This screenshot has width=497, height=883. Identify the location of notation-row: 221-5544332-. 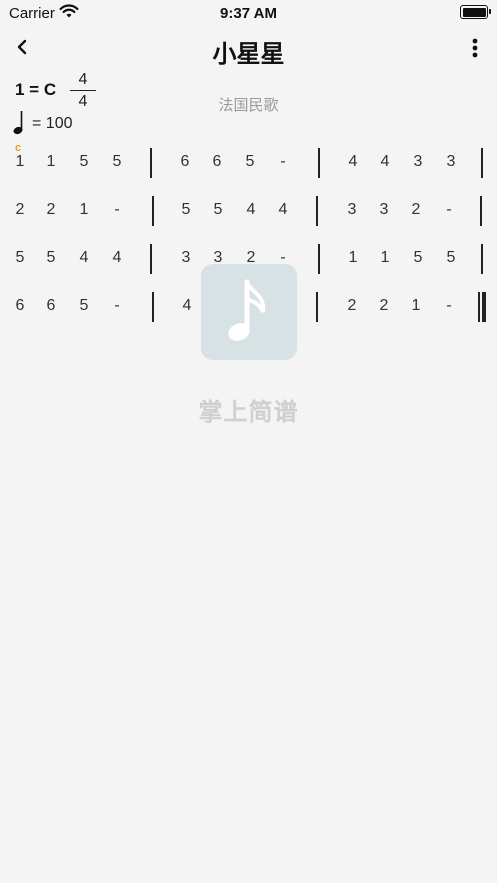
(248, 210).